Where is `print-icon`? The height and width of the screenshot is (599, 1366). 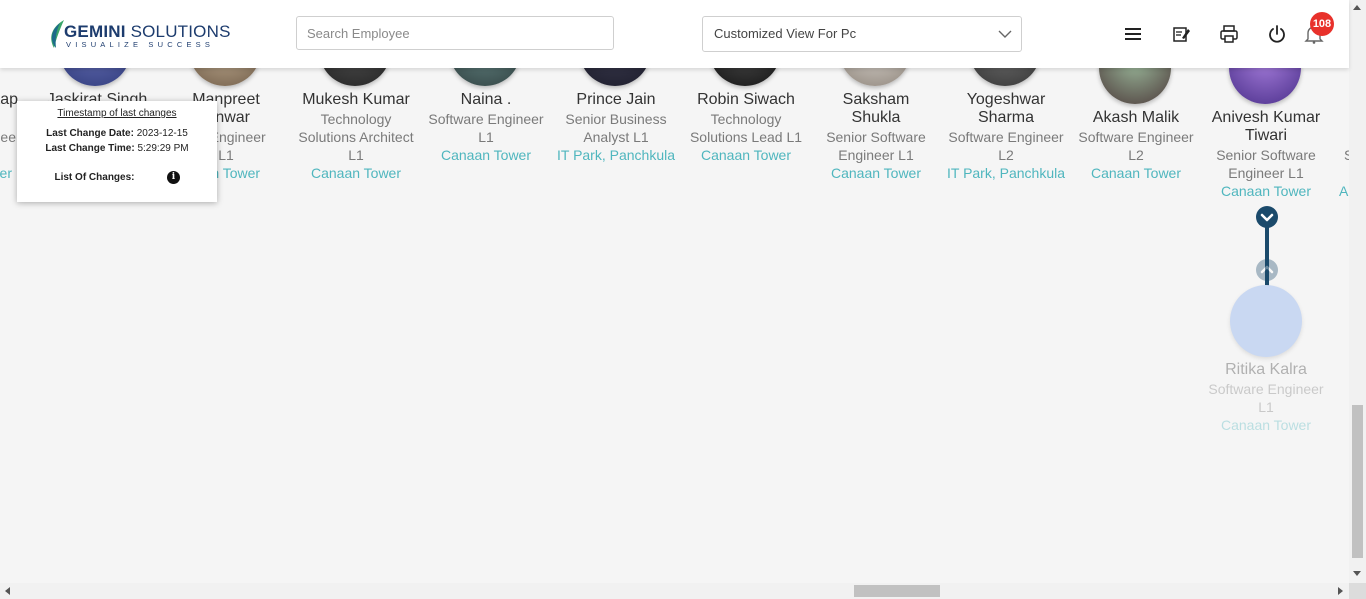 print-icon is located at coordinates (1229, 34).